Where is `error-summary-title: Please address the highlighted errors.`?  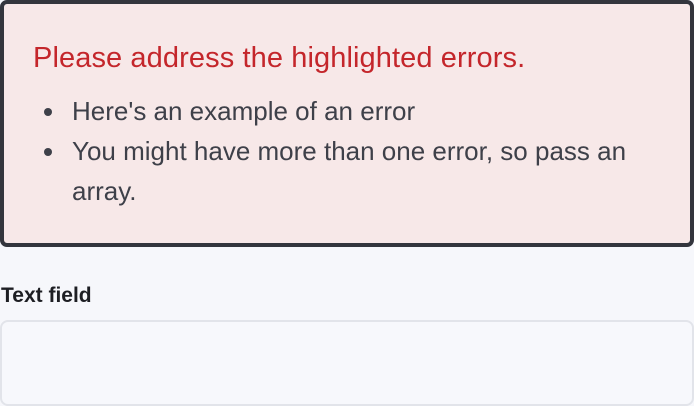
error-summary-title: Please address the highlighted errors. is located at coordinates (279, 58).